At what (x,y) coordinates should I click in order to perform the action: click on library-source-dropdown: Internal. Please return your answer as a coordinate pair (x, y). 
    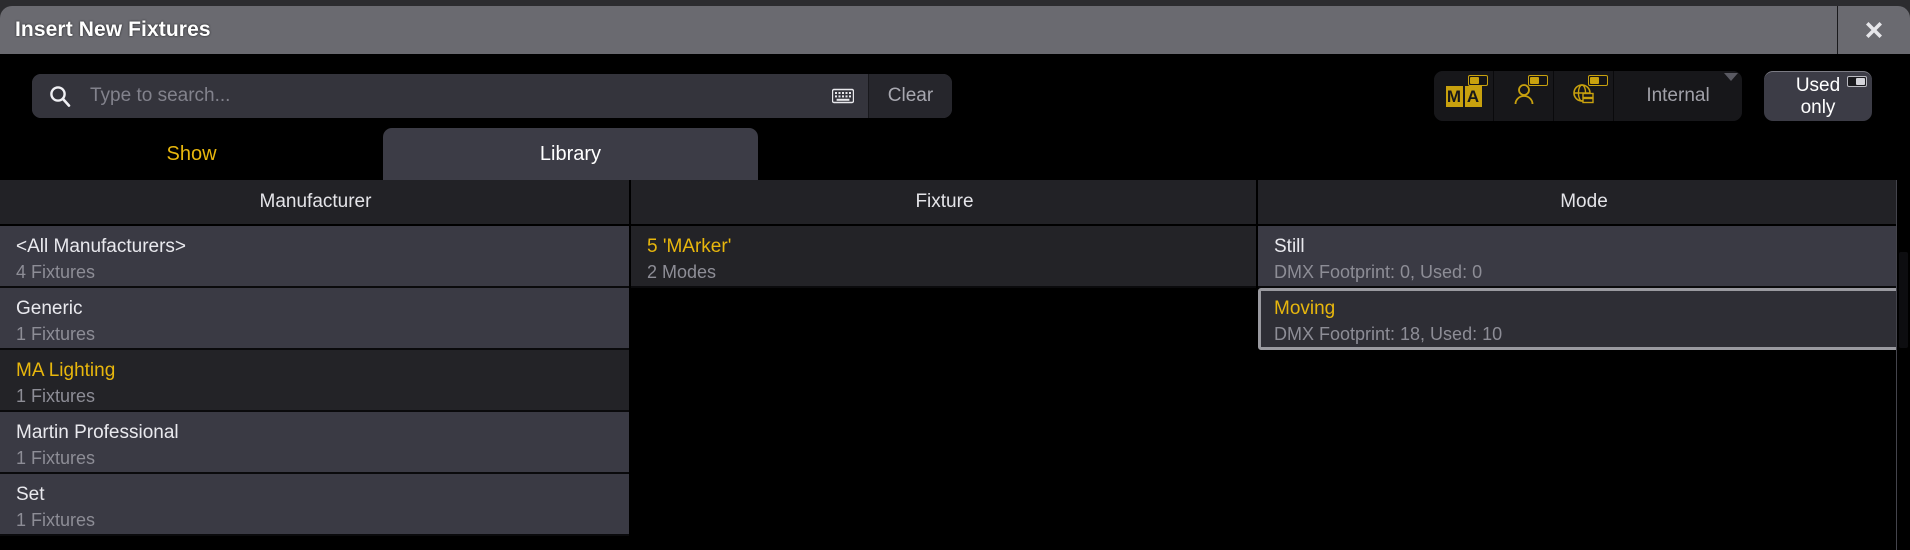
    Looking at the image, I should click on (1678, 96).